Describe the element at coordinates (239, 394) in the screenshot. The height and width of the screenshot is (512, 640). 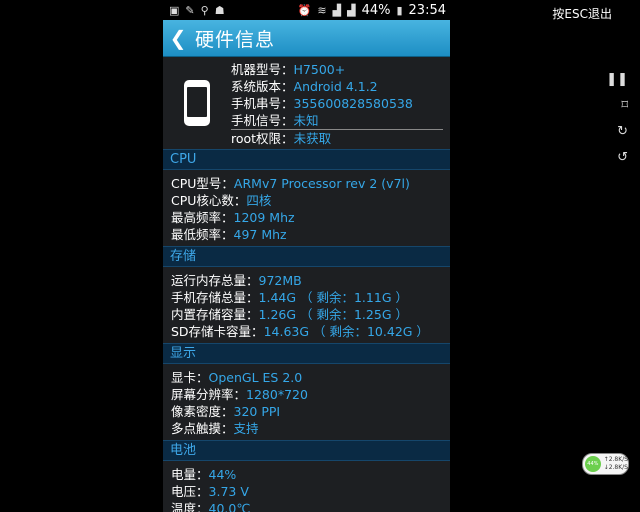
I see `info-row: 屏幕分辨率：1280*720` at that location.